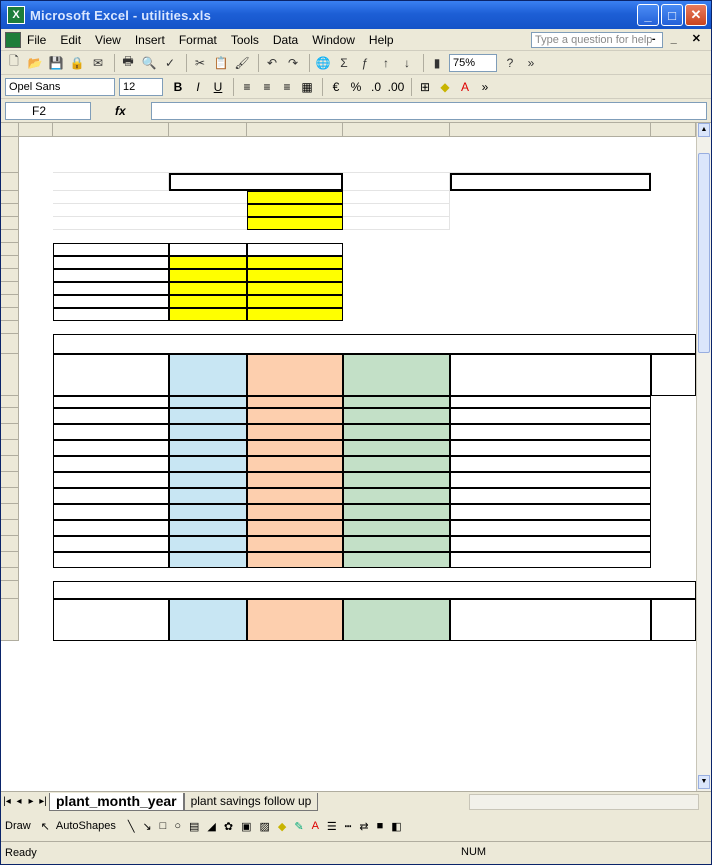 This screenshot has height=865, width=712. What do you see at coordinates (396, 182) in the screenshot?
I see `date-label` at bounding box center [396, 182].